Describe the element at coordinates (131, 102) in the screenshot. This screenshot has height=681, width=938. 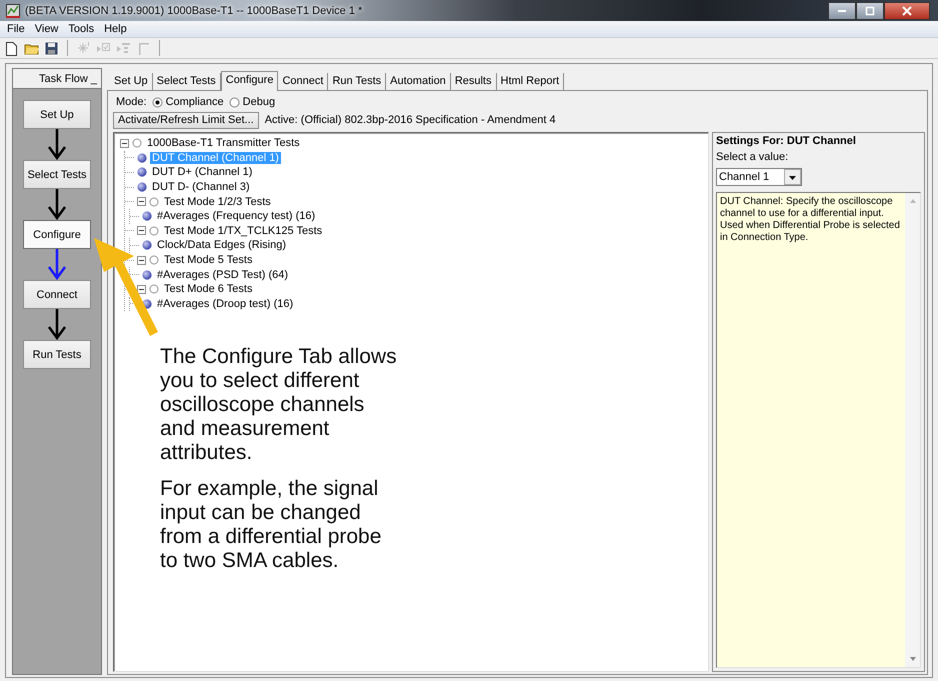
I see `mode-label: Mode:` at that location.